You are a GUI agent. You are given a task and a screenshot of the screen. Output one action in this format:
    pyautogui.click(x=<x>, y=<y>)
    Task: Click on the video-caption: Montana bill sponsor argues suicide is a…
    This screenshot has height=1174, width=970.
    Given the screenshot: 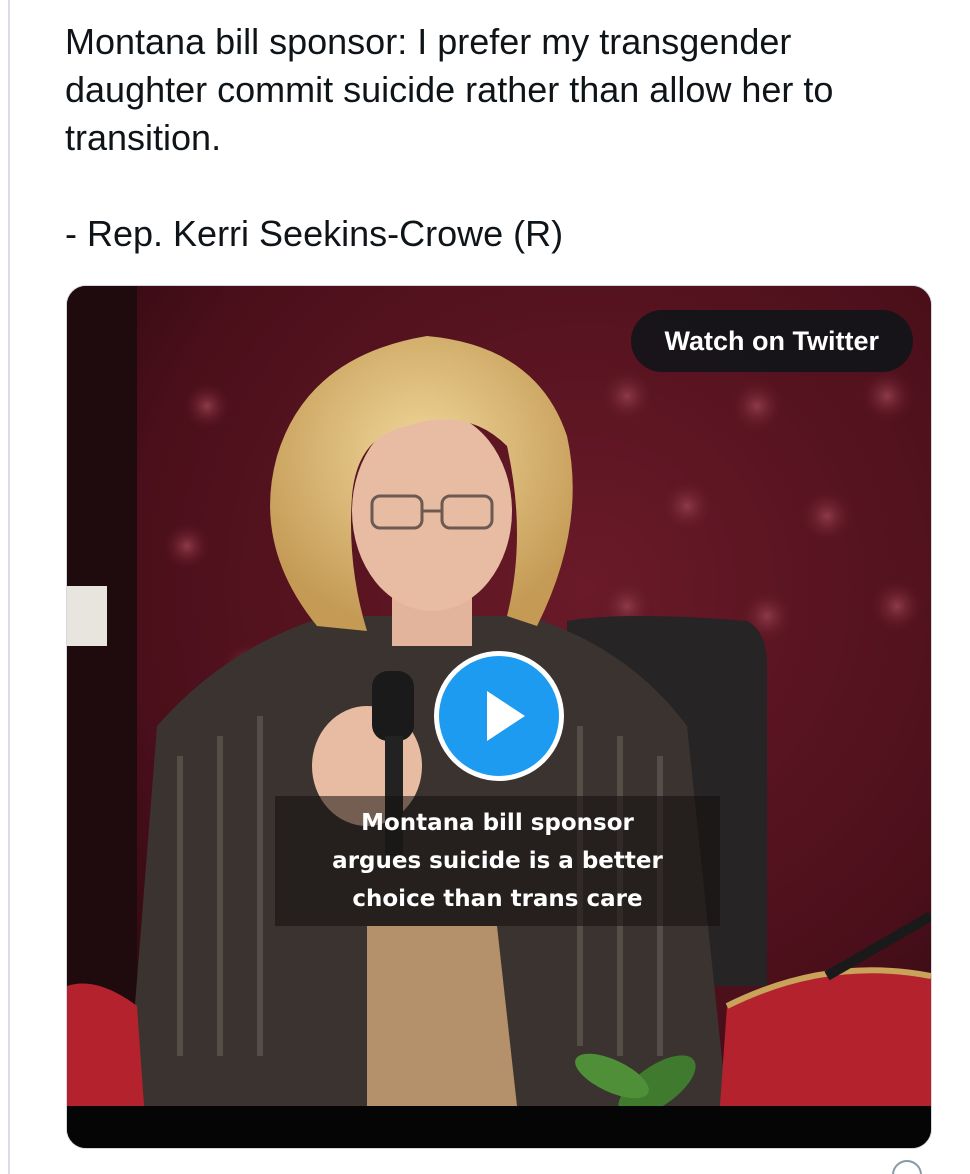 What is the action you would take?
    pyautogui.click(x=497, y=861)
    